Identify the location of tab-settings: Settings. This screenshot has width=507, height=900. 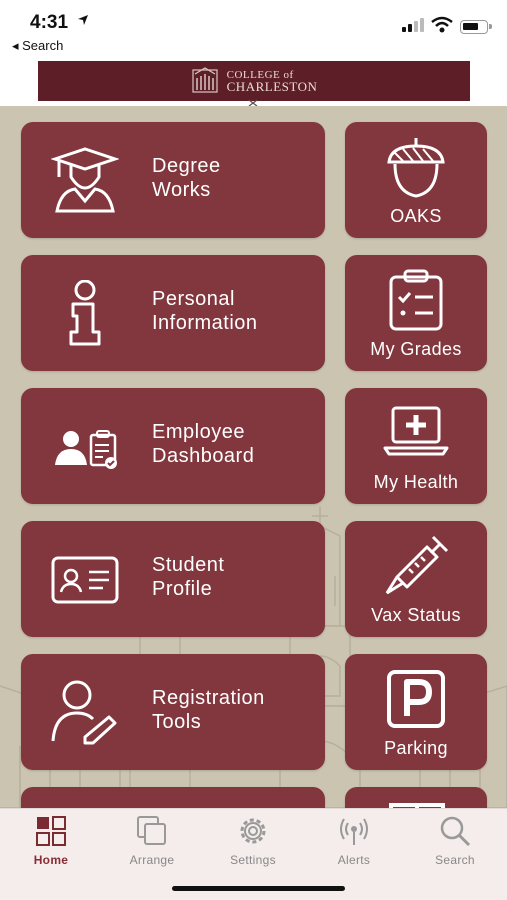
(253, 843).